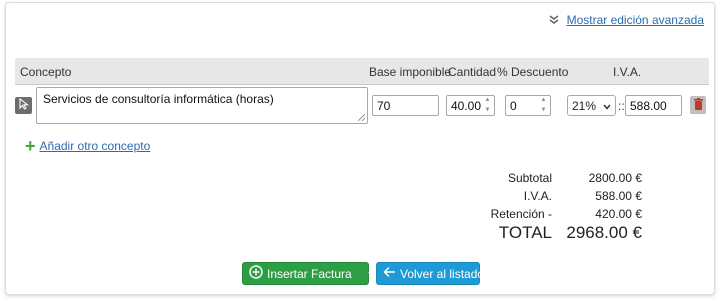  Describe the element at coordinates (607, 106) in the screenshot. I see `chevron-down-icon` at that location.